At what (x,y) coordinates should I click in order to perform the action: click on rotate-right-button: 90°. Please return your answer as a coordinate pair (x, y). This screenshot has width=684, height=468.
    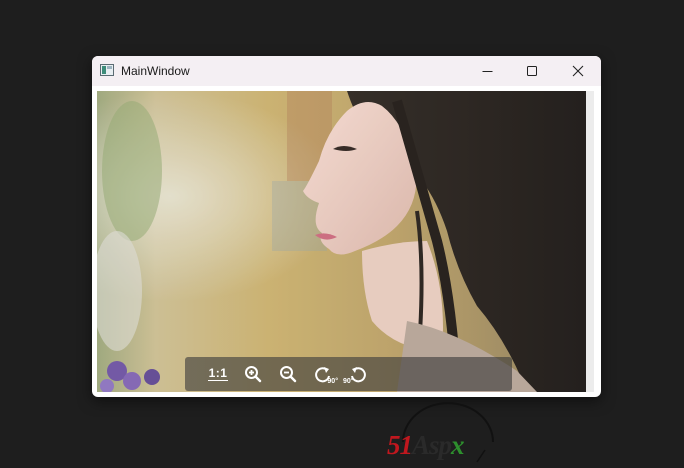
    Looking at the image, I should click on (324, 374).